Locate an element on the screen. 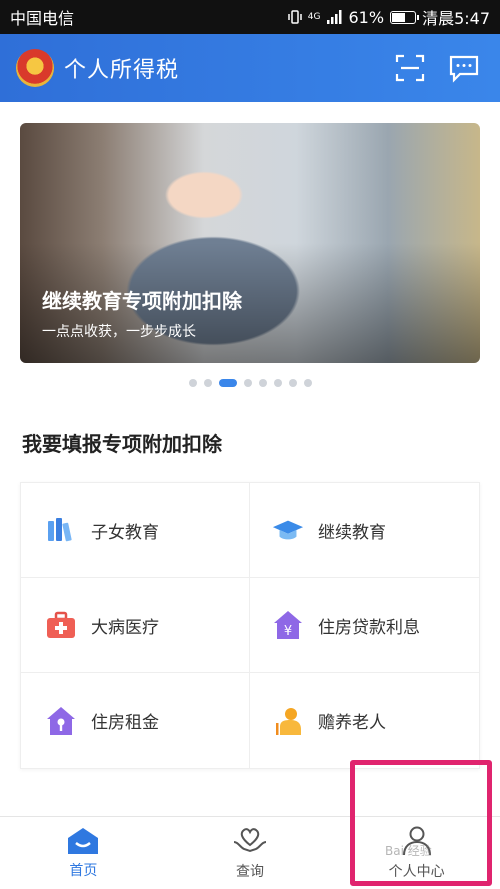 The height and width of the screenshot is (889, 500). house-yuan-icon: ¥ is located at coordinates (288, 625).